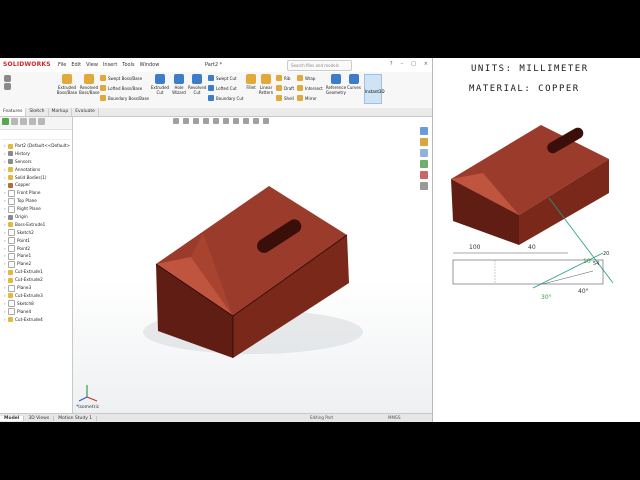  Describe the element at coordinates (36, 249) in the screenshot. I see `tree-item: › Point2` at that location.